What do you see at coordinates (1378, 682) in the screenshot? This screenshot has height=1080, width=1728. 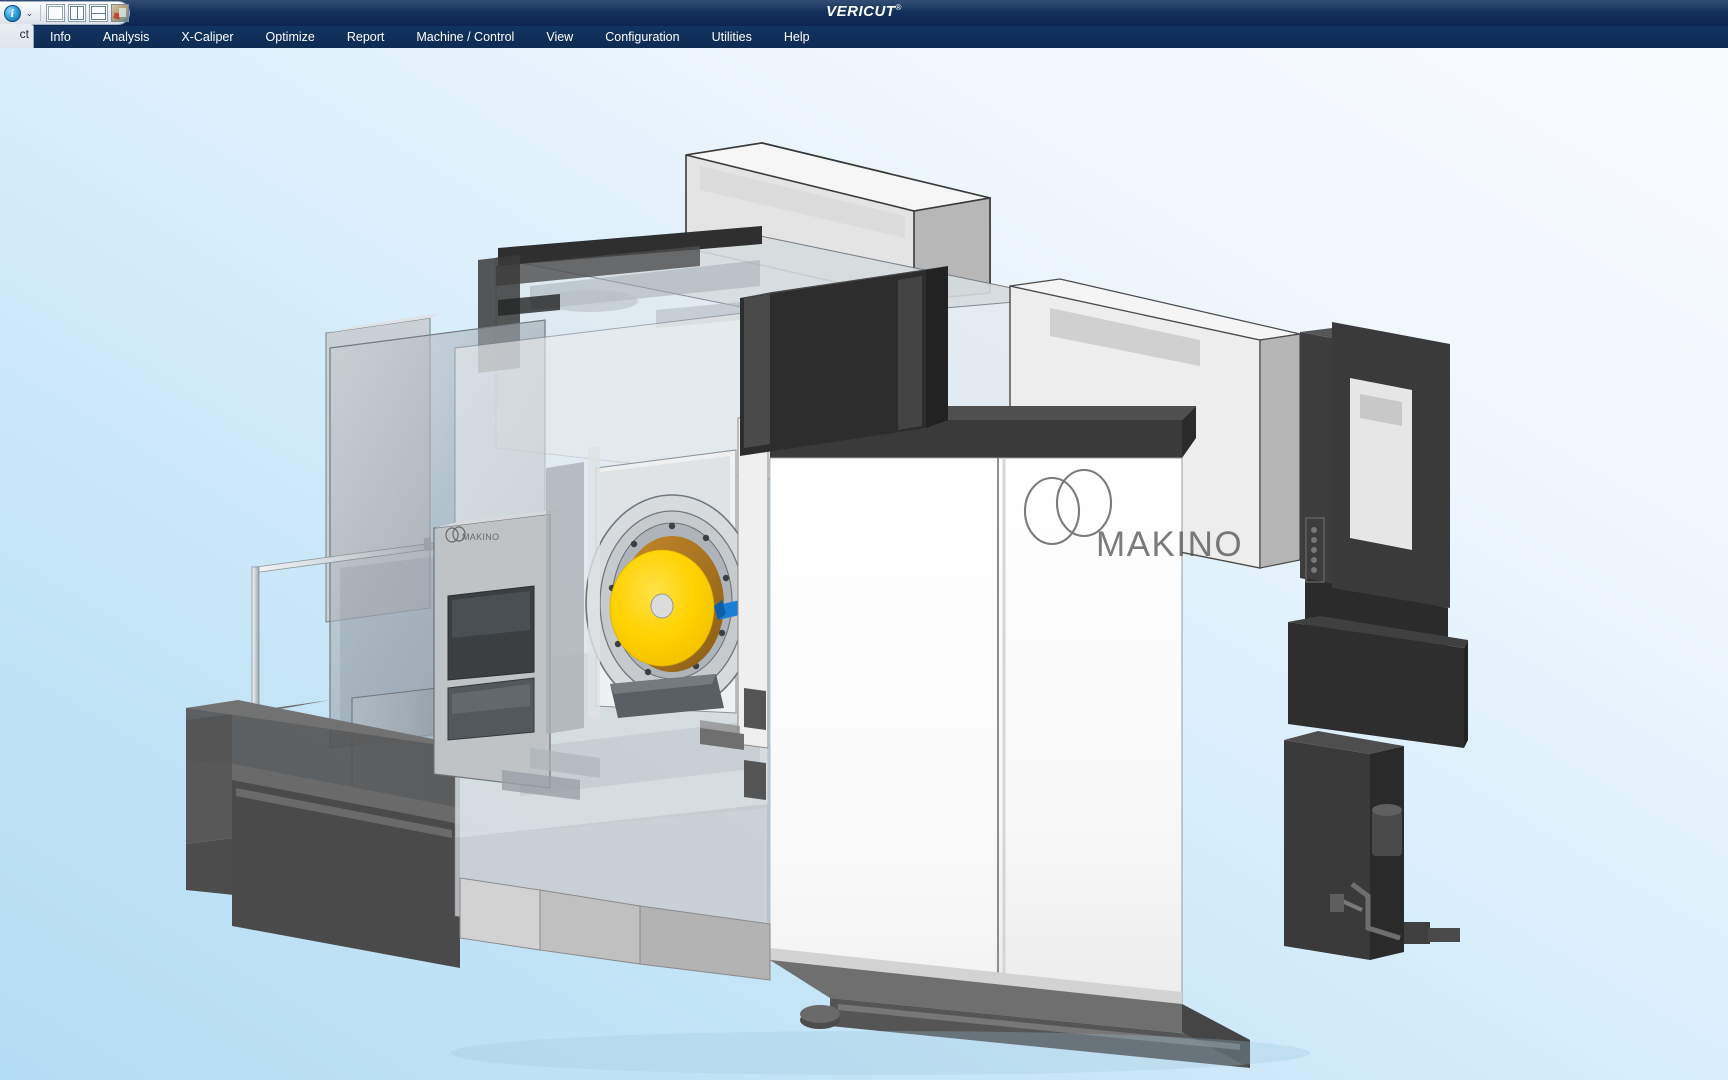 I see `right-lower-pan` at bounding box center [1378, 682].